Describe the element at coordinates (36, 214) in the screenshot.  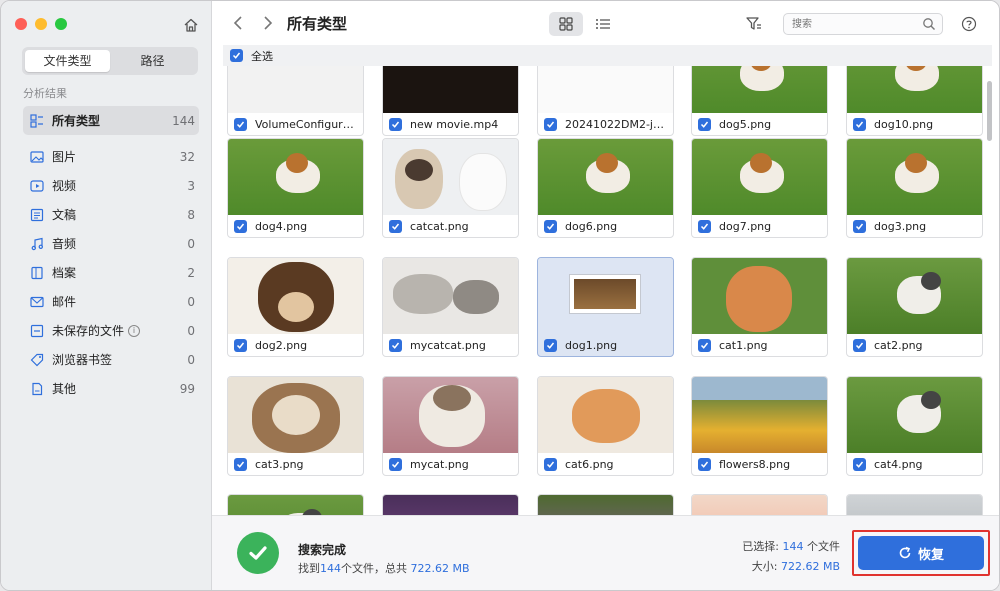
I see `document-icon` at that location.